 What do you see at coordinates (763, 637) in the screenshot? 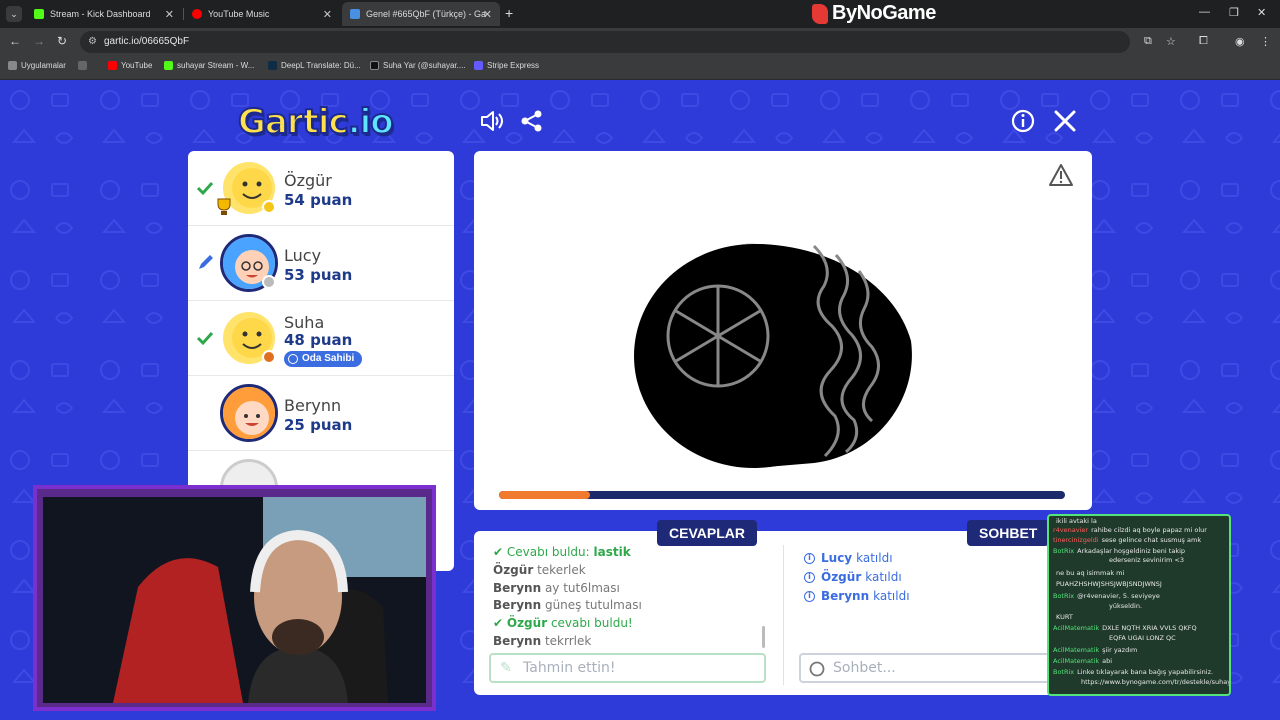
I see `answers-scrollbar` at bounding box center [763, 637].